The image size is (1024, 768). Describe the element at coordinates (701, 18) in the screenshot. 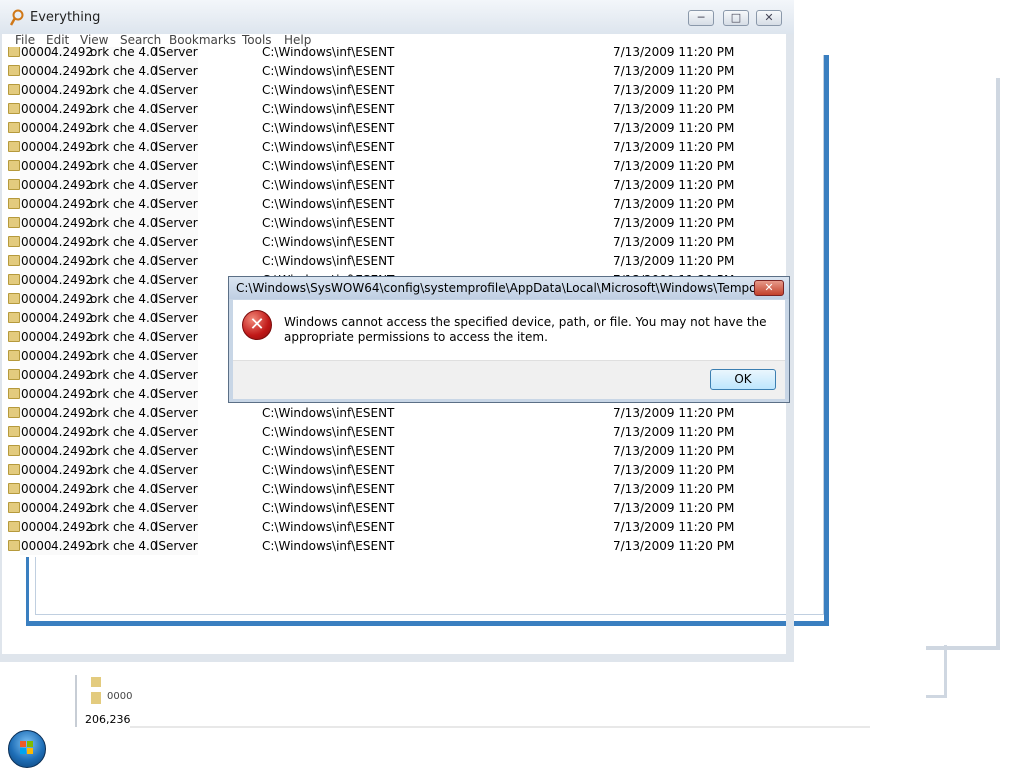

I see `minimize-button: ─` at that location.